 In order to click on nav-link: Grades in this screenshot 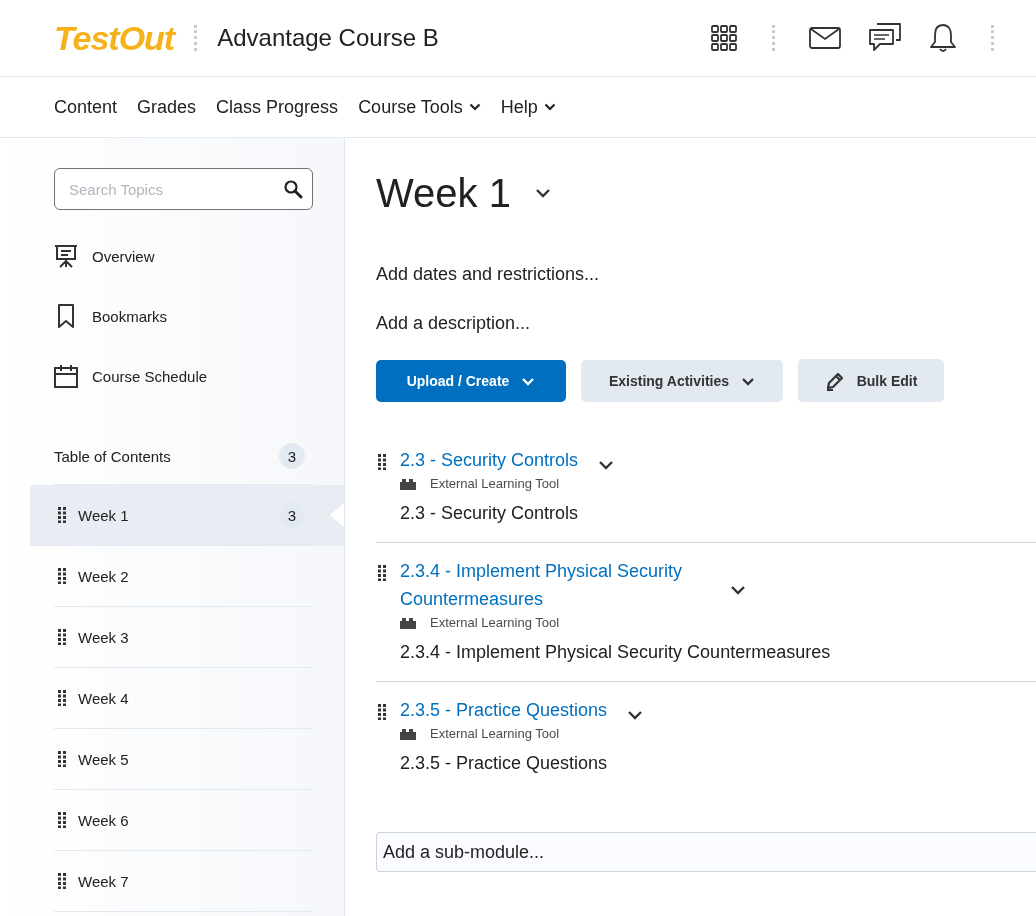, I will do `click(167, 107)`.